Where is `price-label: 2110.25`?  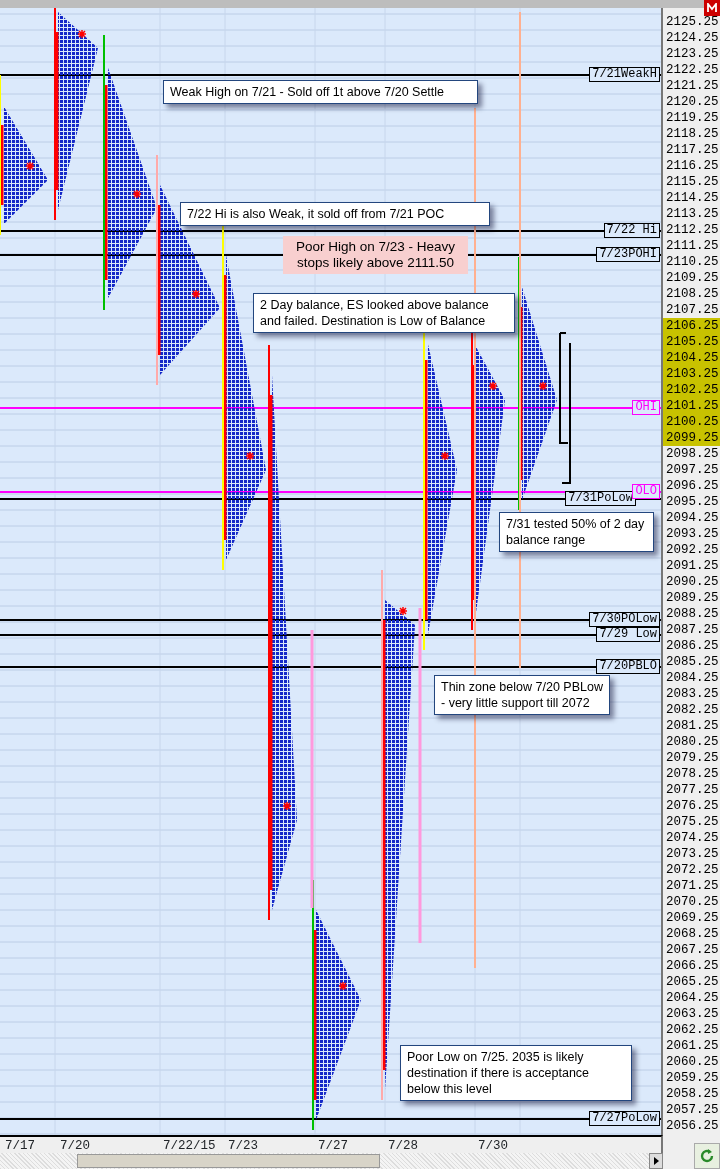 price-label: 2110.25 is located at coordinates (692, 262).